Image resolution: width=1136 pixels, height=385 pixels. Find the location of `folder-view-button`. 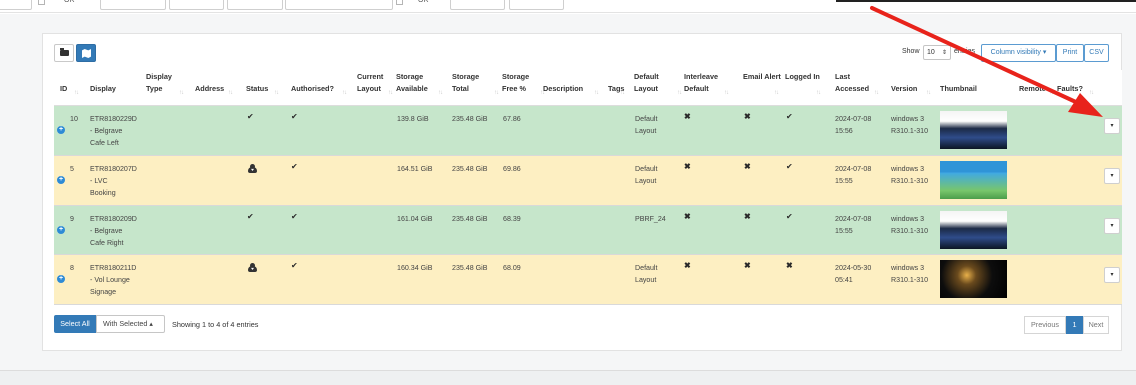

folder-view-button is located at coordinates (64, 53).